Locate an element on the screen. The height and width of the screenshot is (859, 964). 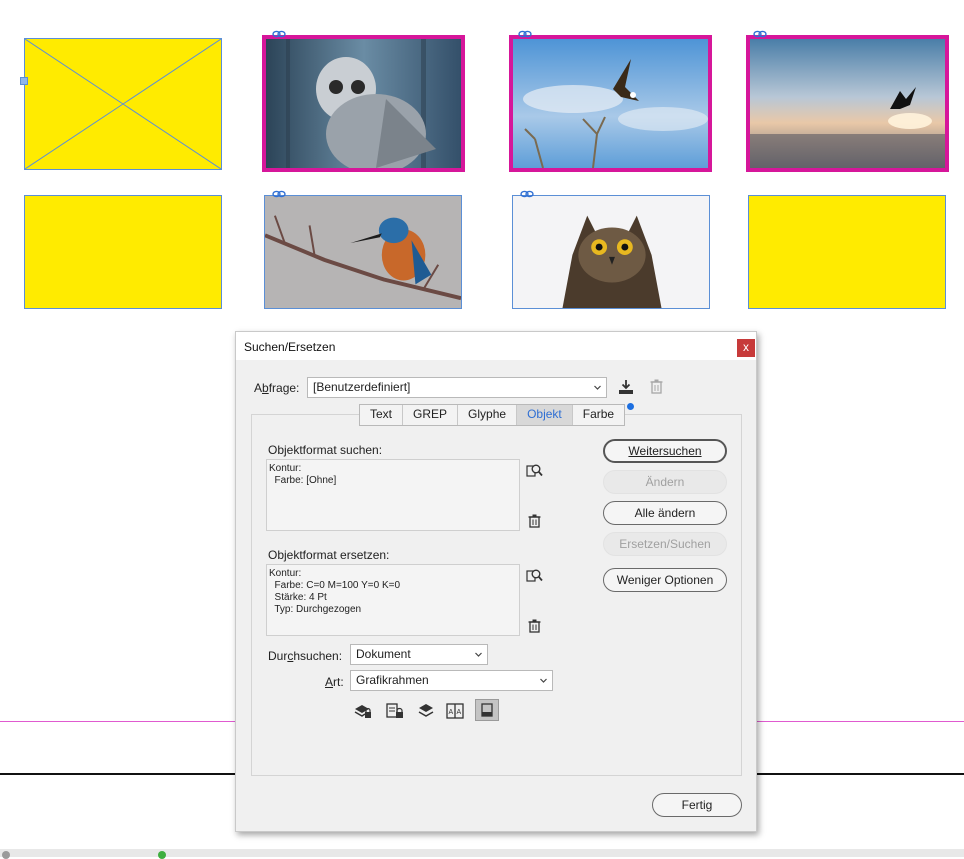
image-frame-bird-sunset is located at coordinates (847, 103).